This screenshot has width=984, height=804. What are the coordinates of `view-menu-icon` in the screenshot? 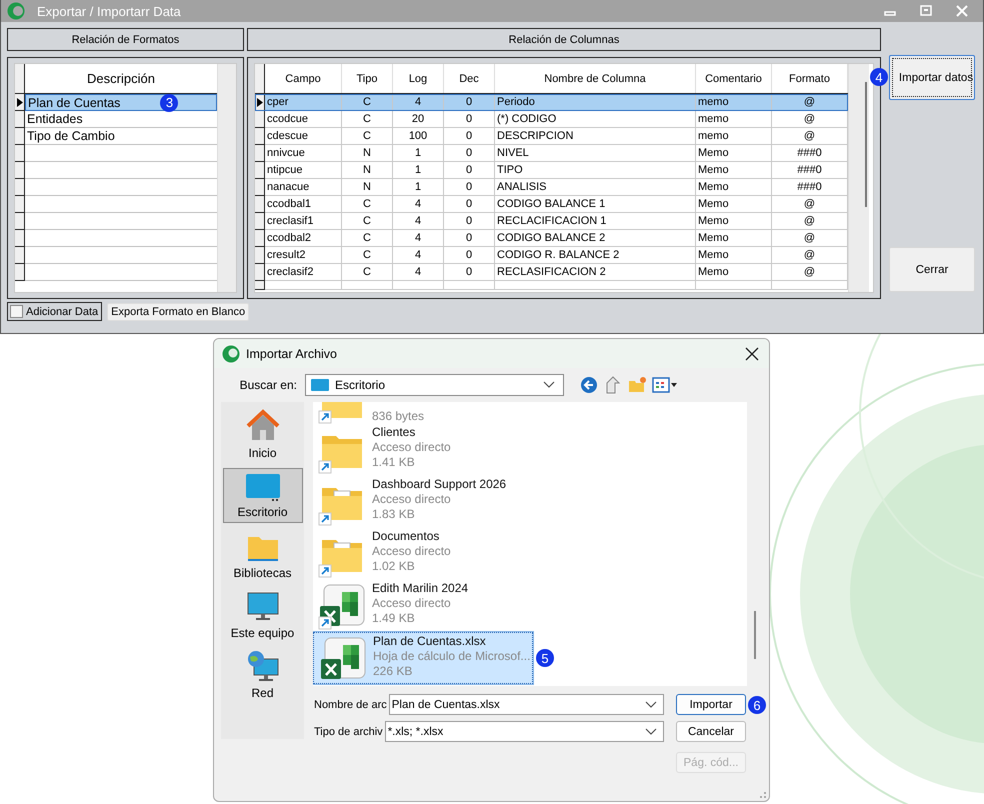 It's located at (665, 385).